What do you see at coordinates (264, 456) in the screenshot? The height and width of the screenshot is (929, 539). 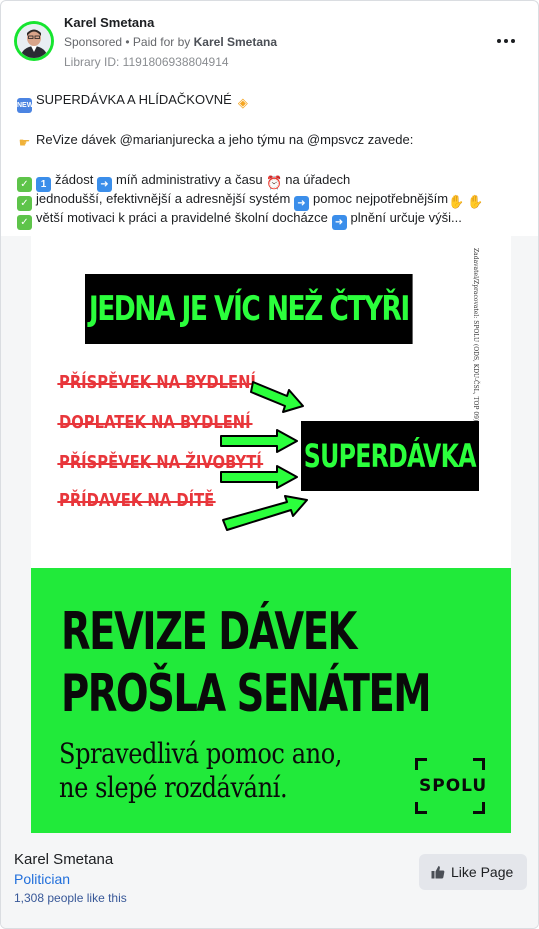 I see `arrows-graphic` at bounding box center [264, 456].